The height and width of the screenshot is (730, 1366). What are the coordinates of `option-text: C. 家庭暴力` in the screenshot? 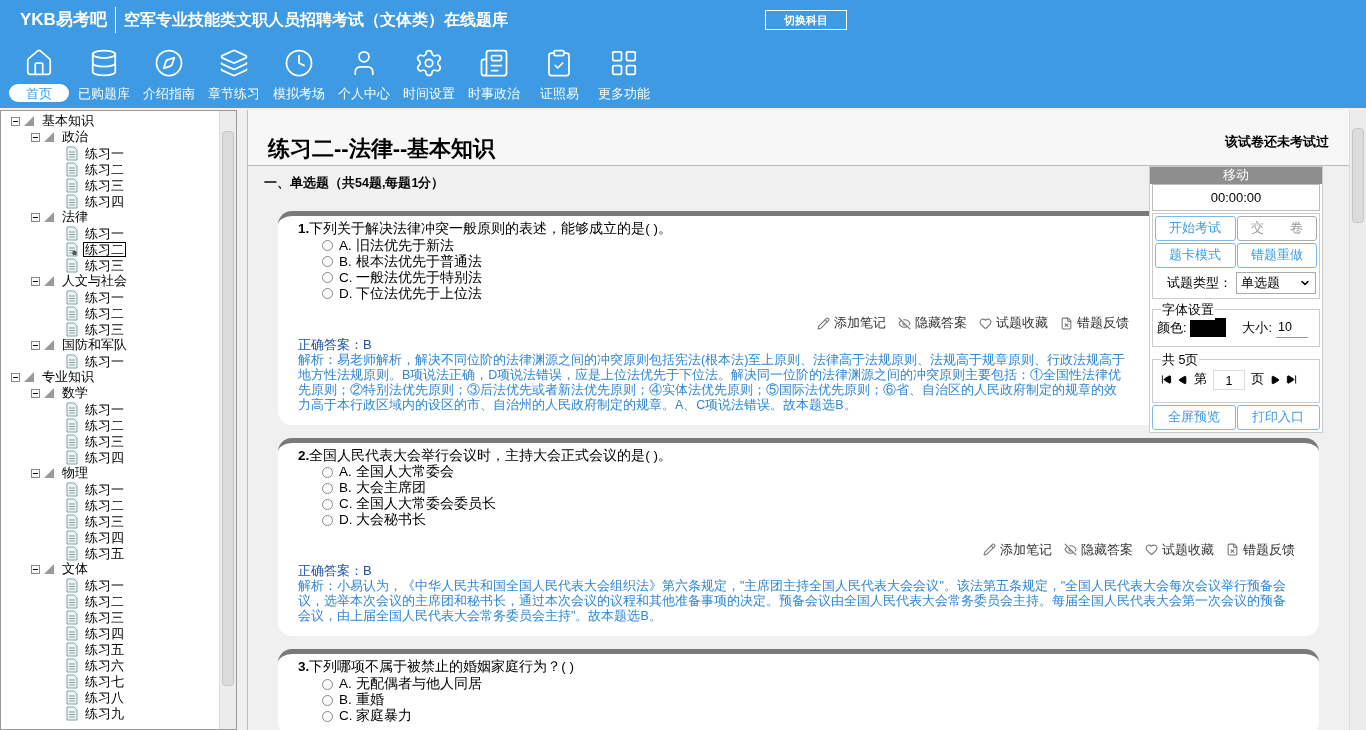 It's located at (376, 716).